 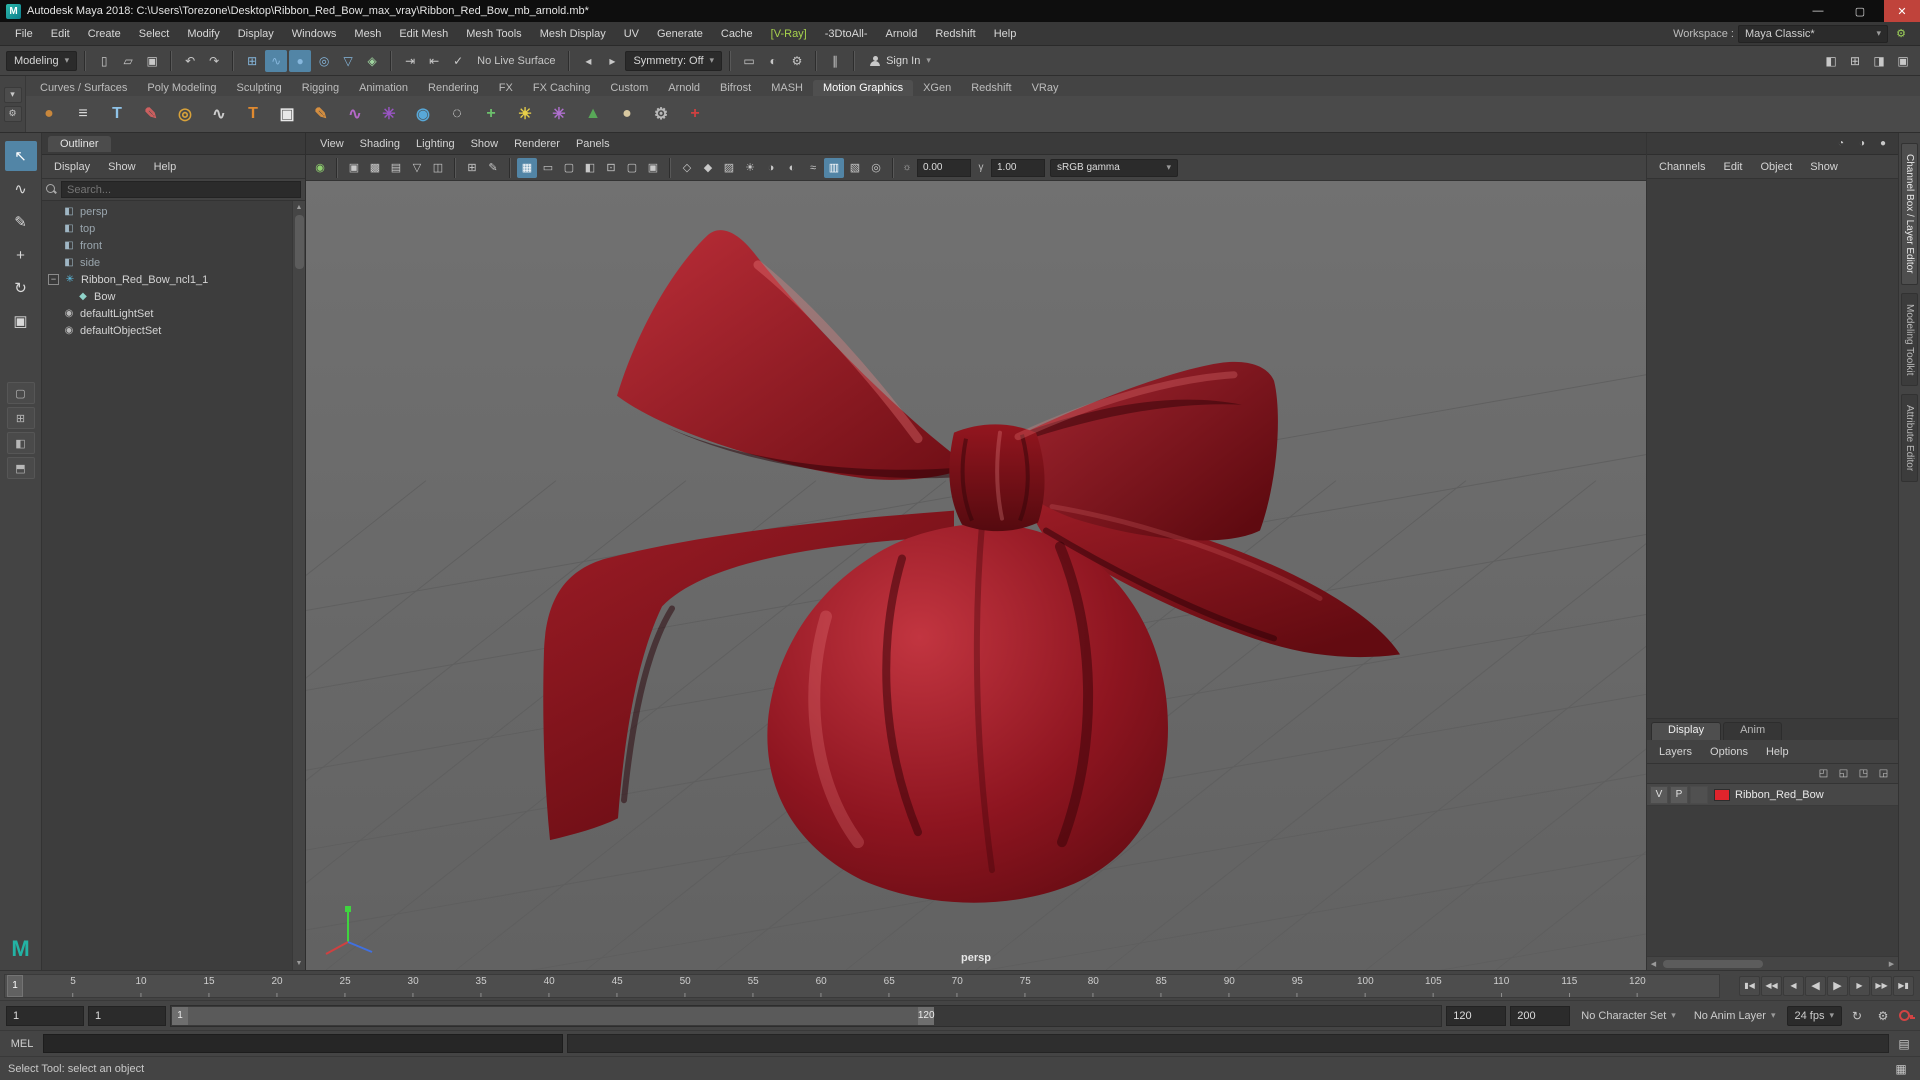 What do you see at coordinates (22, 1044) in the screenshot?
I see `command-line-language-button: MEL` at bounding box center [22, 1044].